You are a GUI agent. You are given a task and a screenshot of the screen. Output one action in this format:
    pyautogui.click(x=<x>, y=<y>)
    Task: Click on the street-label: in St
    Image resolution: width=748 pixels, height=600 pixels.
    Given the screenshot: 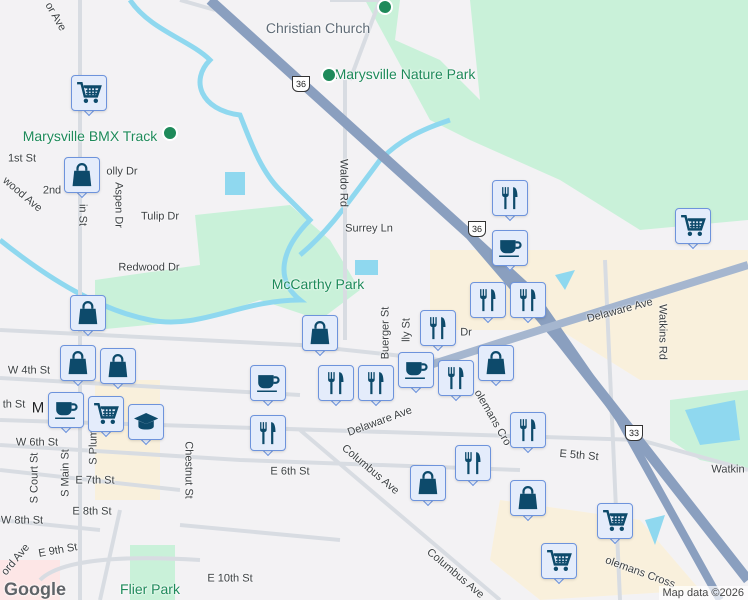 What is the action you would take?
    pyautogui.click(x=82, y=215)
    